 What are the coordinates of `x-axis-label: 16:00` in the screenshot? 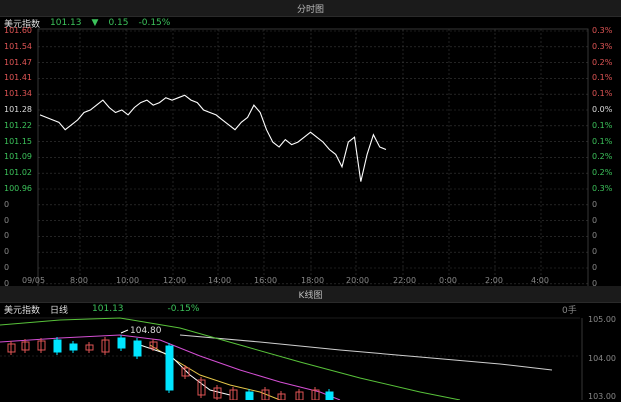 It's located at (266, 280).